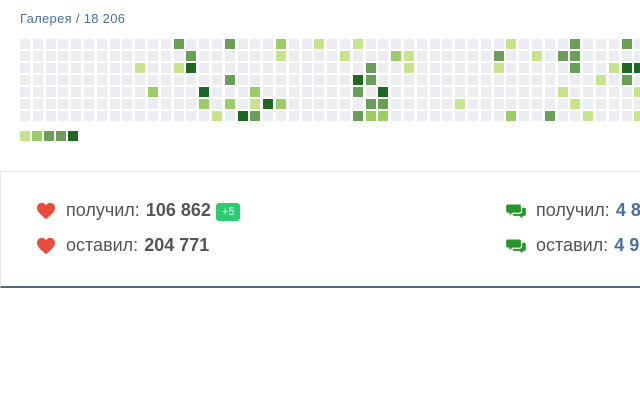 Image resolution: width=640 pixels, height=400 pixels. What do you see at coordinates (572, 245) in the screenshot?
I see `comments-given-label: оставил:` at bounding box center [572, 245].